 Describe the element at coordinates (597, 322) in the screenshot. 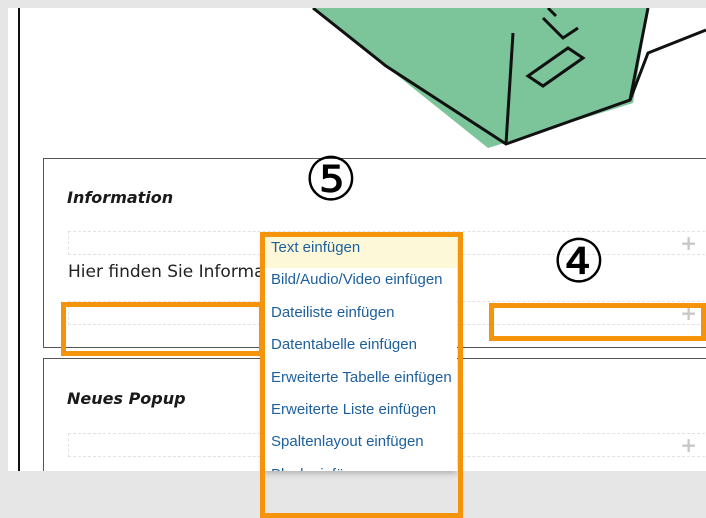

I see `highlight-box-right-dropzone` at that location.